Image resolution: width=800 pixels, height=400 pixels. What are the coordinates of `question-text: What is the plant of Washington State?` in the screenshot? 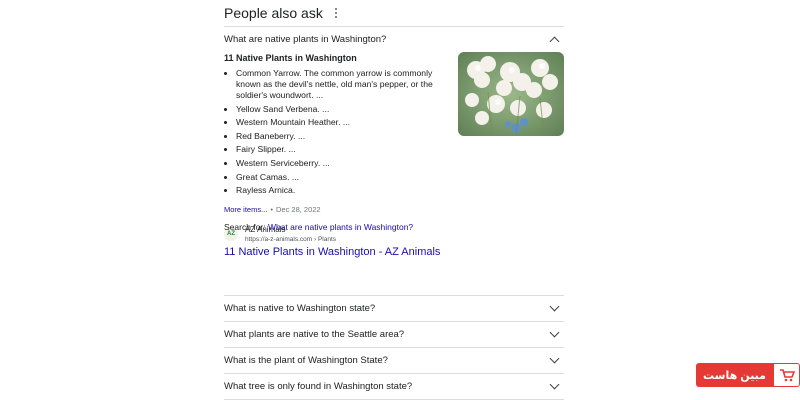 It's located at (306, 360).